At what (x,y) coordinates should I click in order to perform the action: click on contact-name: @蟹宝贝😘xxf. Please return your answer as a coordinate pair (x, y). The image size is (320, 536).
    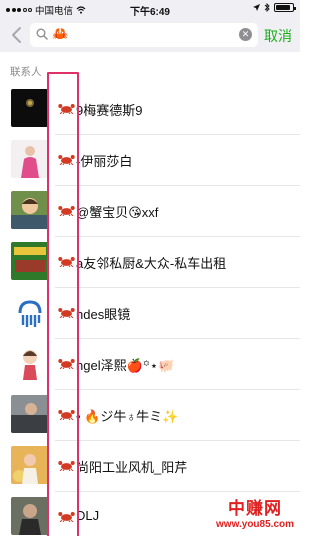
    Looking at the image, I should click on (117, 212).